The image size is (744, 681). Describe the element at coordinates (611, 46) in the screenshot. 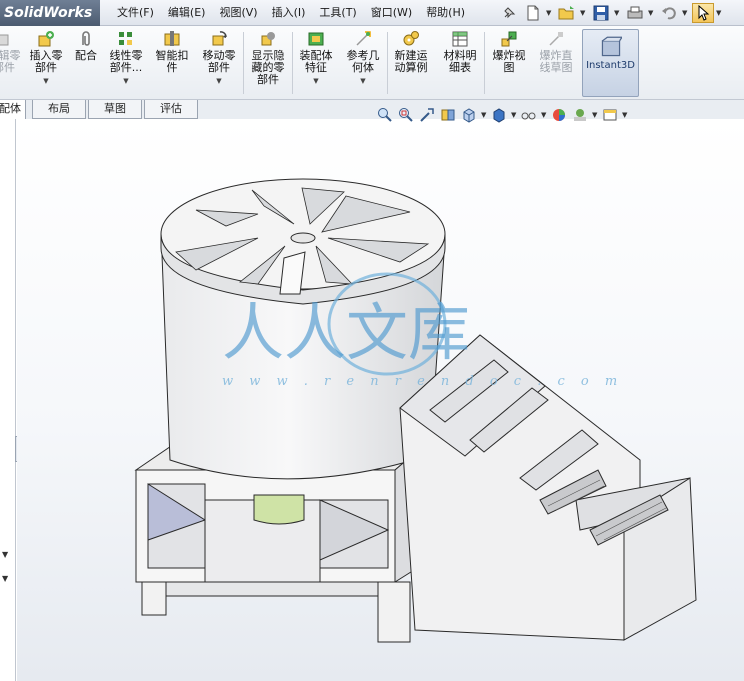

I see `instant3d-icon` at that location.